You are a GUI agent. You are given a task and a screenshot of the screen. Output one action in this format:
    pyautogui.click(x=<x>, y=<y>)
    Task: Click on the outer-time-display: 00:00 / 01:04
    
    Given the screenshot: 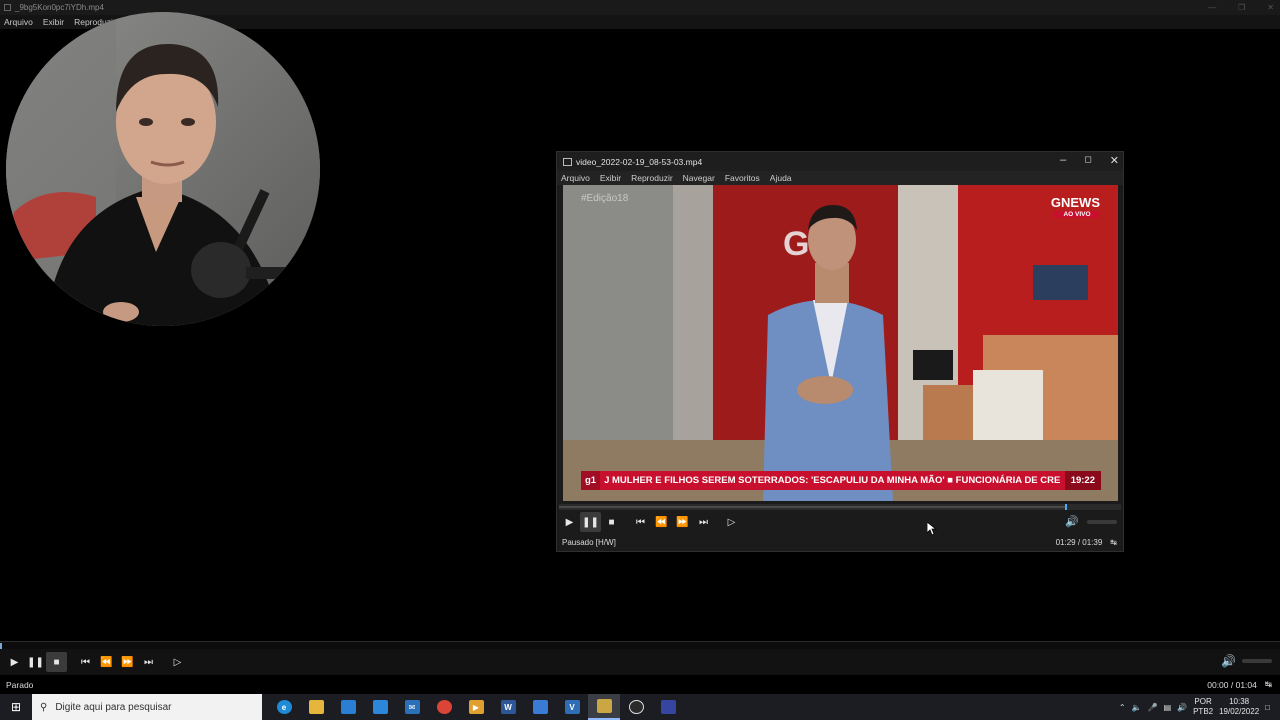 What is the action you would take?
    pyautogui.click(x=1232, y=684)
    